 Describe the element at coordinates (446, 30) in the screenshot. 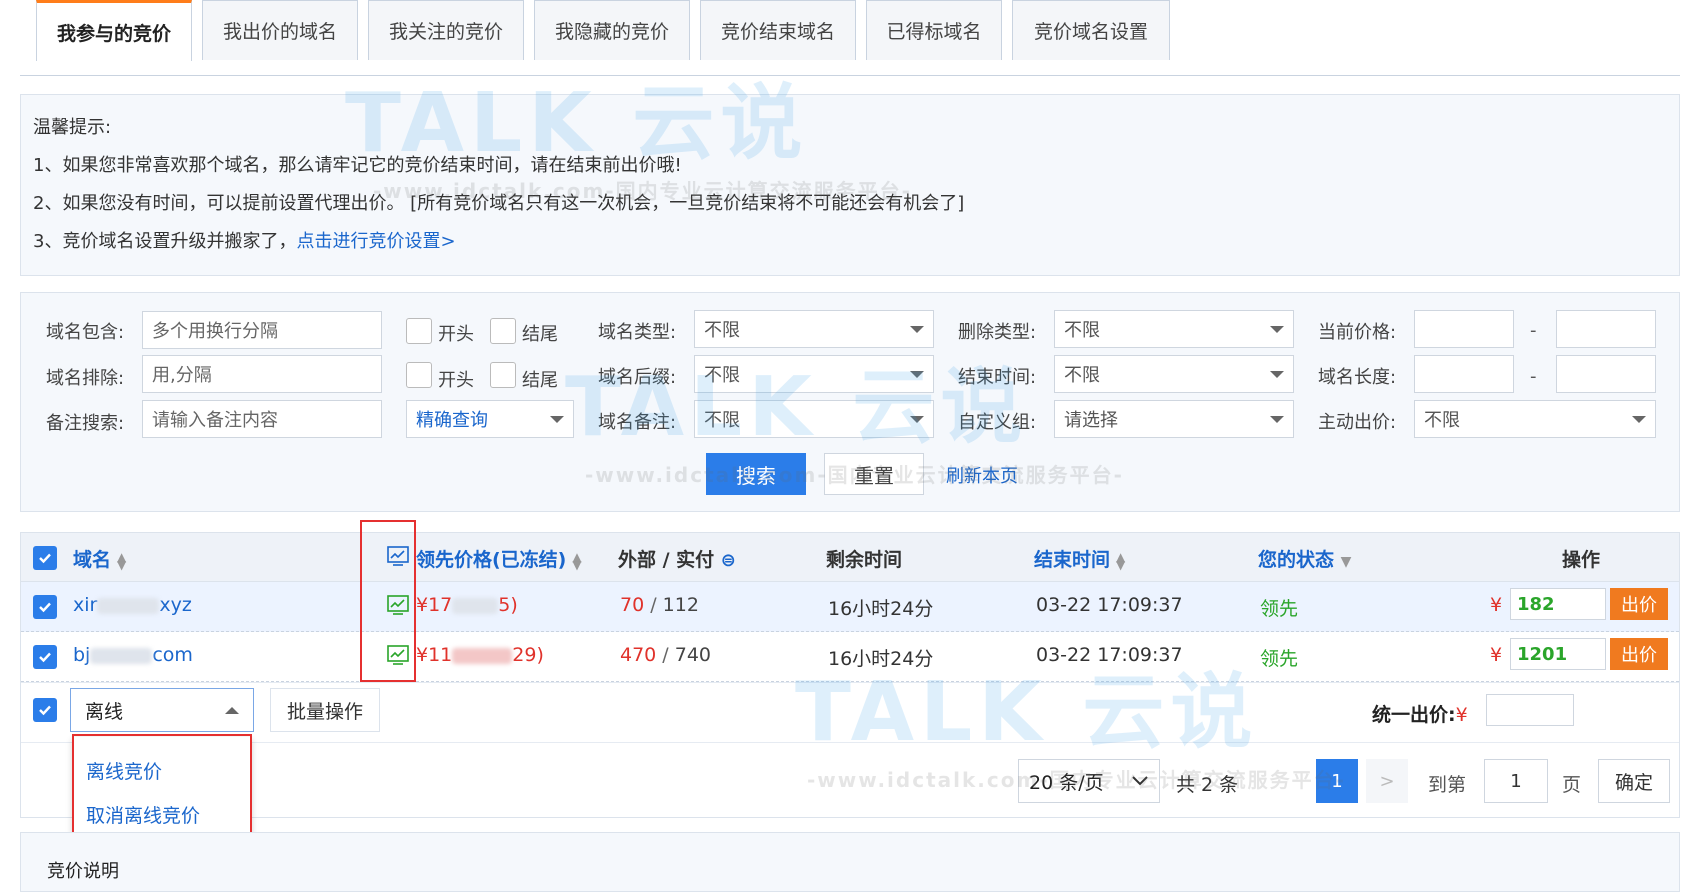

I see `tab-my-followed: 我关注的竞价` at that location.